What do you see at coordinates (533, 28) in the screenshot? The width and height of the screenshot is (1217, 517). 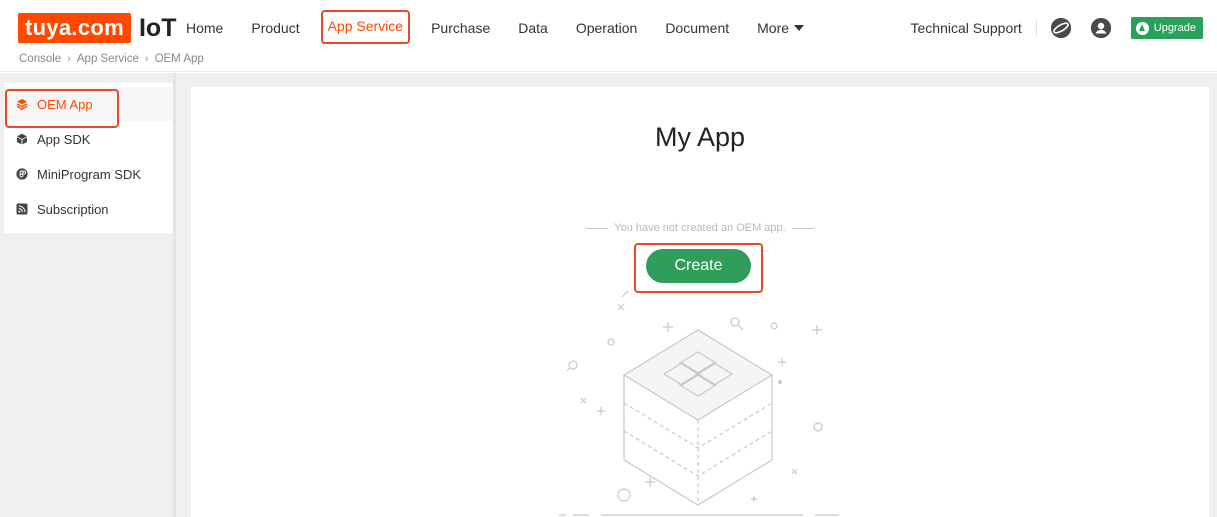 I see `nav-data: Data` at bounding box center [533, 28].